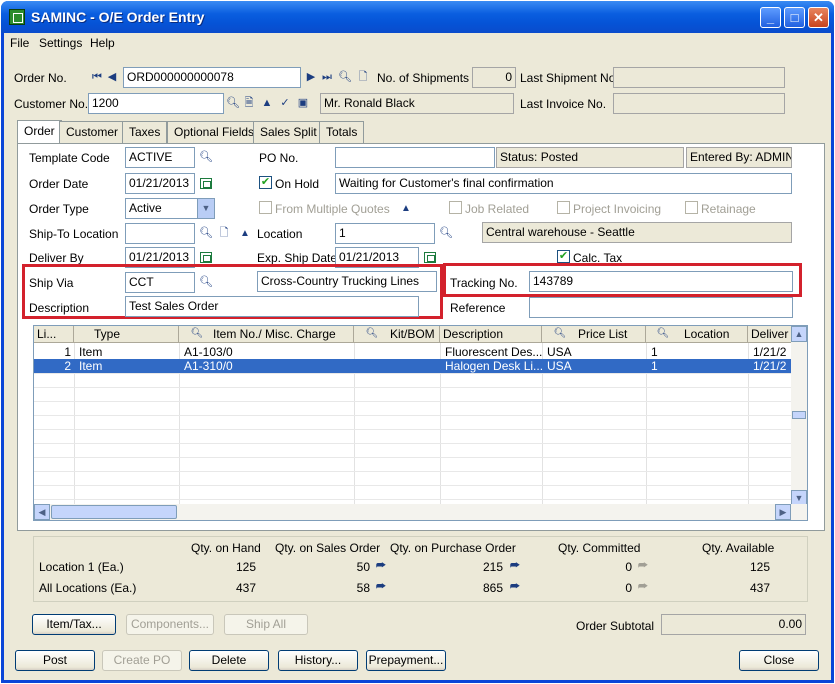 The image size is (835, 684). Describe the element at coordinates (342, 132) in the screenshot. I see `tab-totals: Totals` at that location.